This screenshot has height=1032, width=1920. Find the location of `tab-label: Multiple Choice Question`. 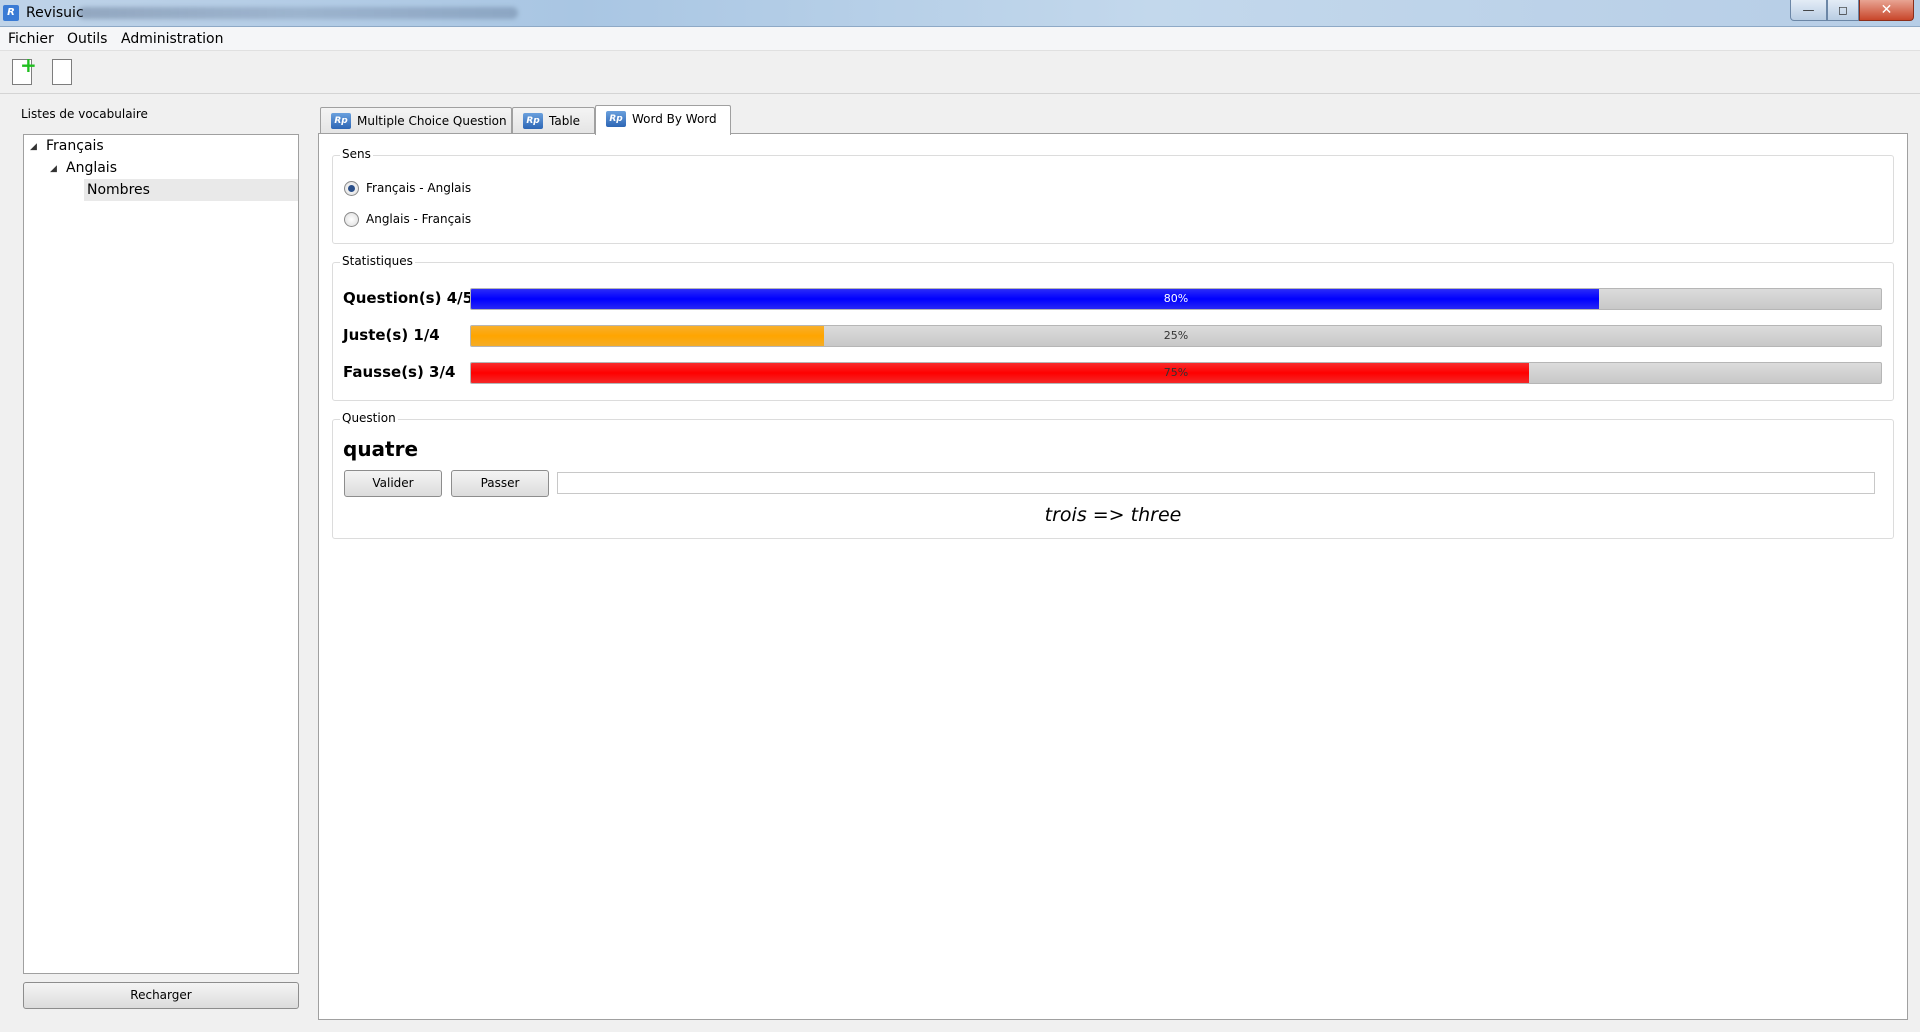

tab-label: Multiple Choice Question is located at coordinates (432, 121).